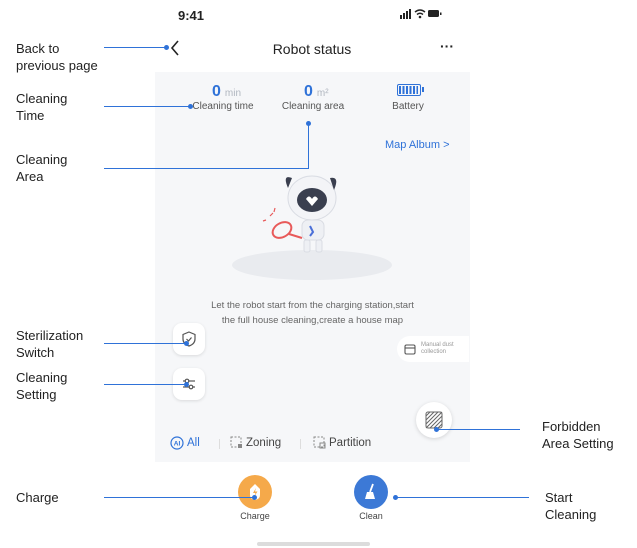 This screenshot has height=548, width=637. Describe the element at coordinates (434, 420) in the screenshot. I see `forbidden-area-icon` at that location.